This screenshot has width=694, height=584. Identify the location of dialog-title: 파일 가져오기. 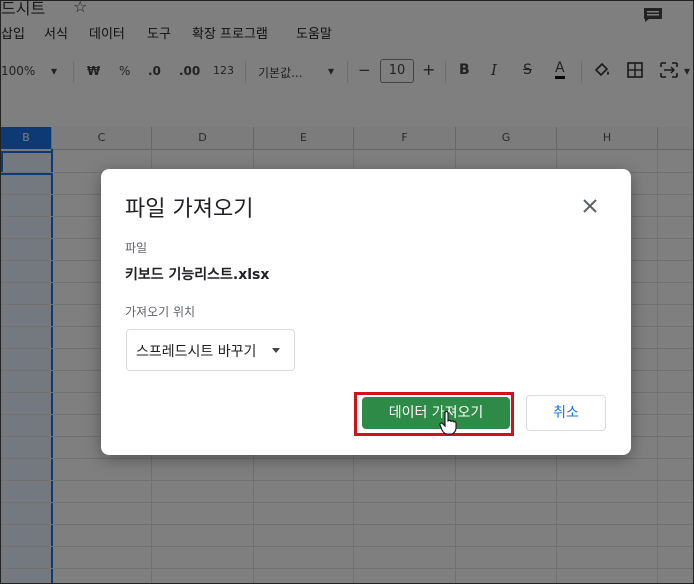
(189, 209).